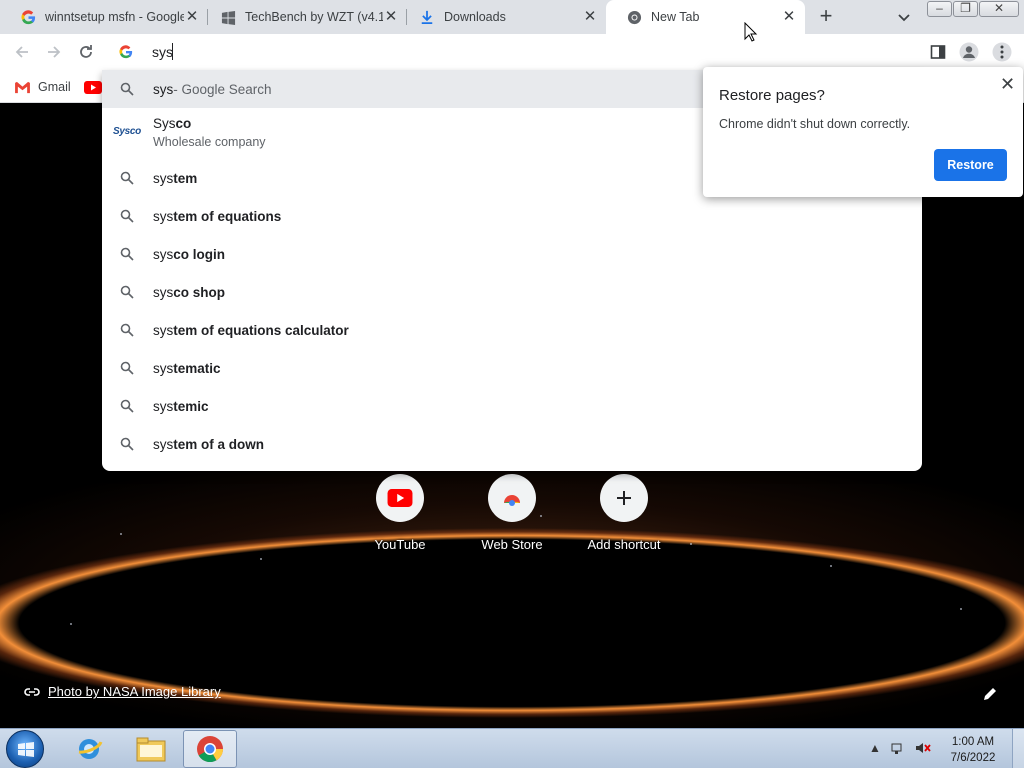  What do you see at coordinates (303, 17) in the screenshot?
I see `tab-techbench: TechBench by WZT (v4.1.1 ✕` at bounding box center [303, 17].